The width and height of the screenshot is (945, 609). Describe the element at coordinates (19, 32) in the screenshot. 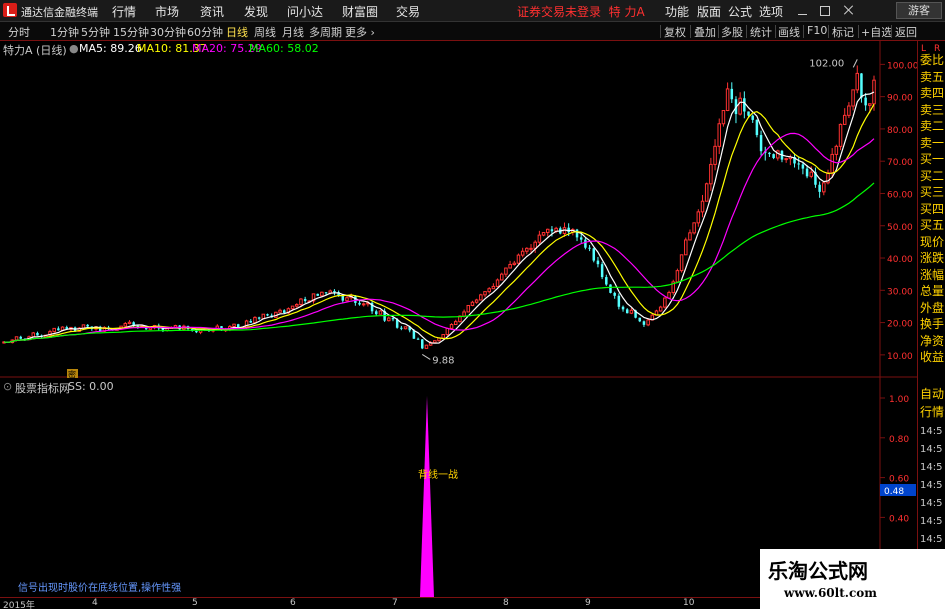

I see `period-intraday: 分时` at that location.